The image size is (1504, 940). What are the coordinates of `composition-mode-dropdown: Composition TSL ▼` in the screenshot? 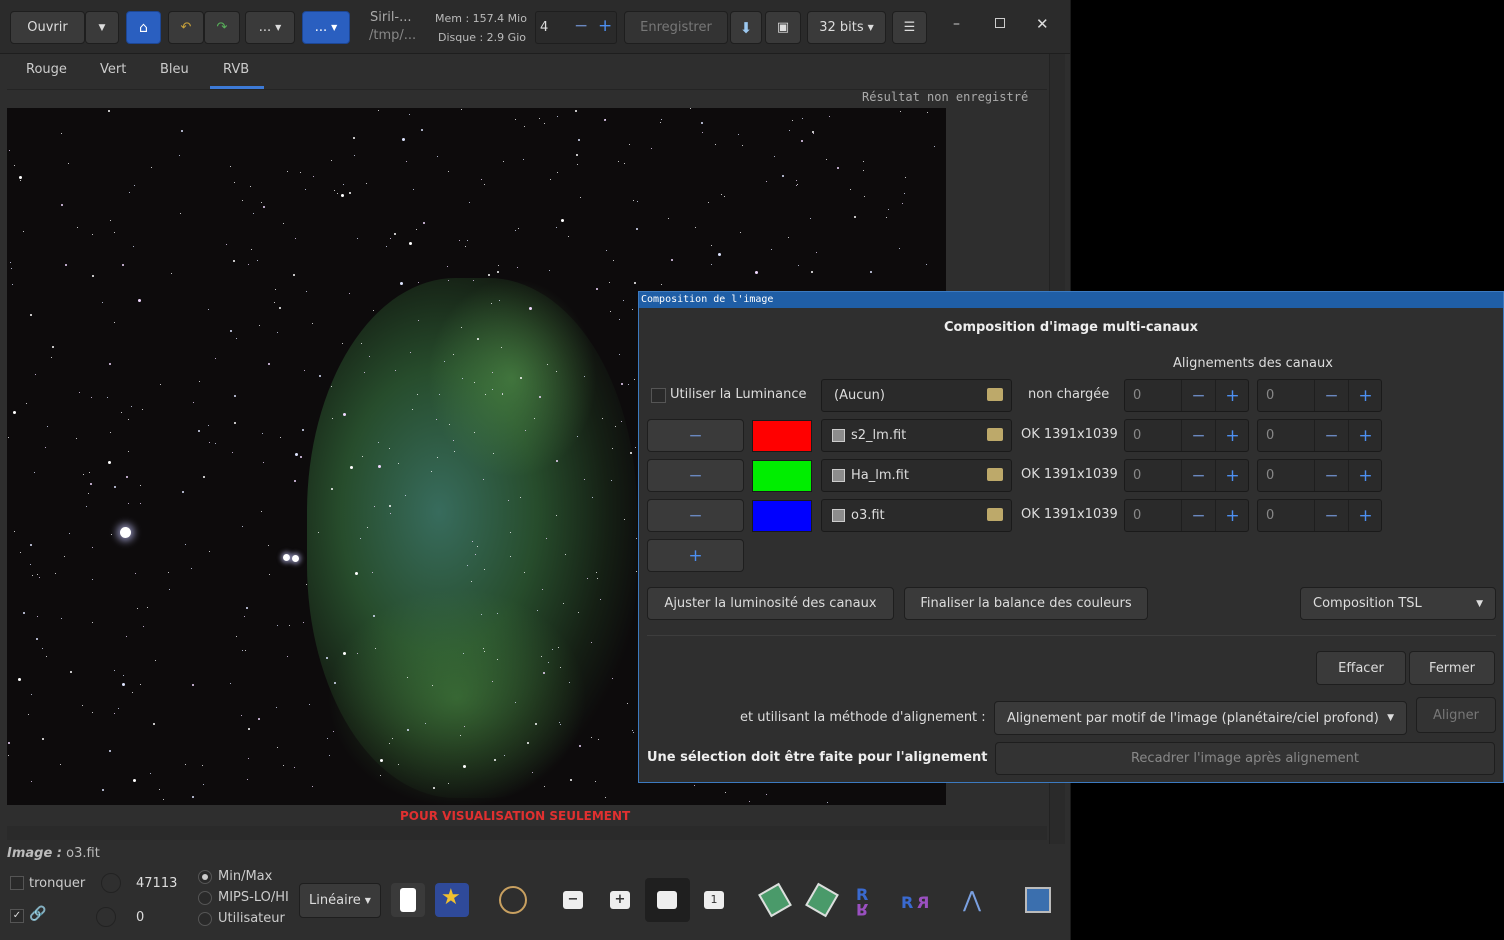 It's located at (1398, 603).